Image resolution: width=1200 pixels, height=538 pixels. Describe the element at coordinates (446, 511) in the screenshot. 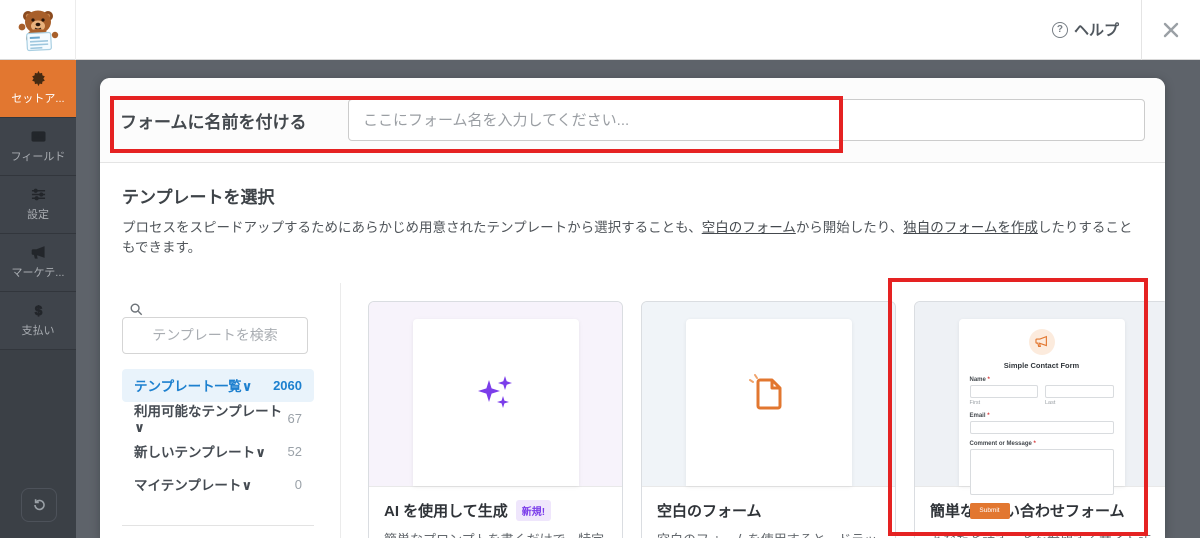

I see `template-title: AI を使用して生成` at that location.